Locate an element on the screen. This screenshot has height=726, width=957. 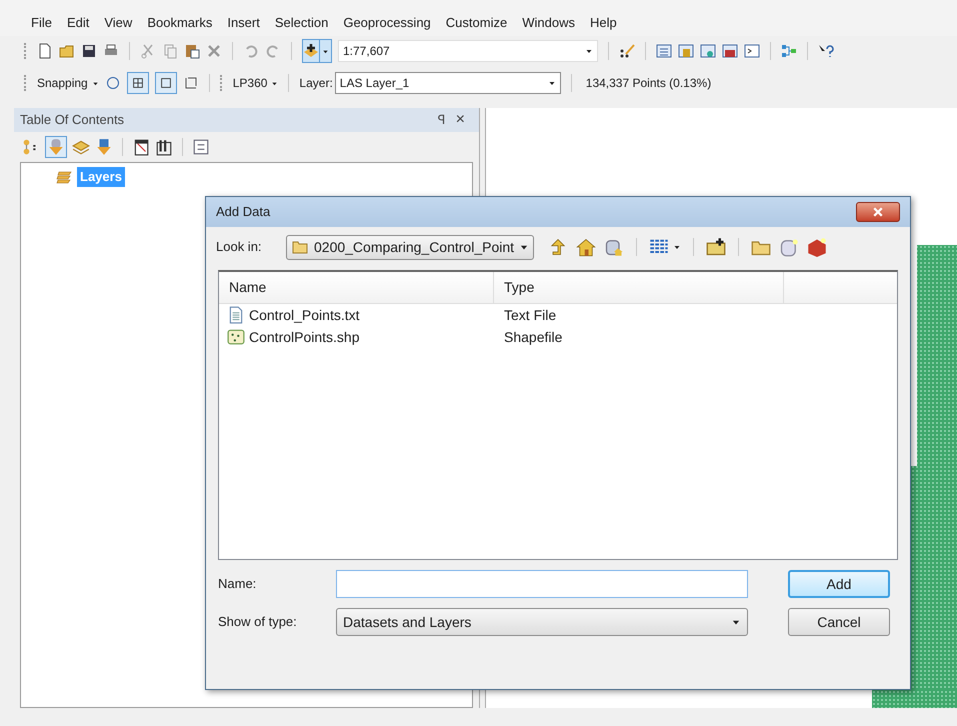
close-button: × is located at coordinates (460, 120).